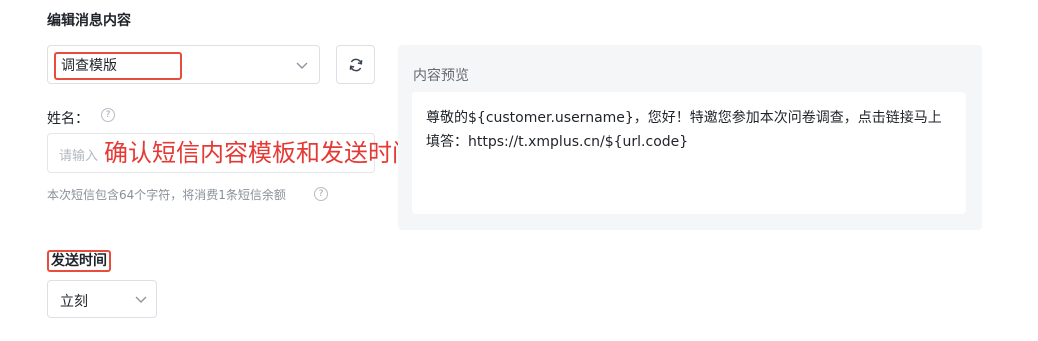  Describe the element at coordinates (118, 66) in the screenshot. I see `template-select-value: 调查模版` at that location.